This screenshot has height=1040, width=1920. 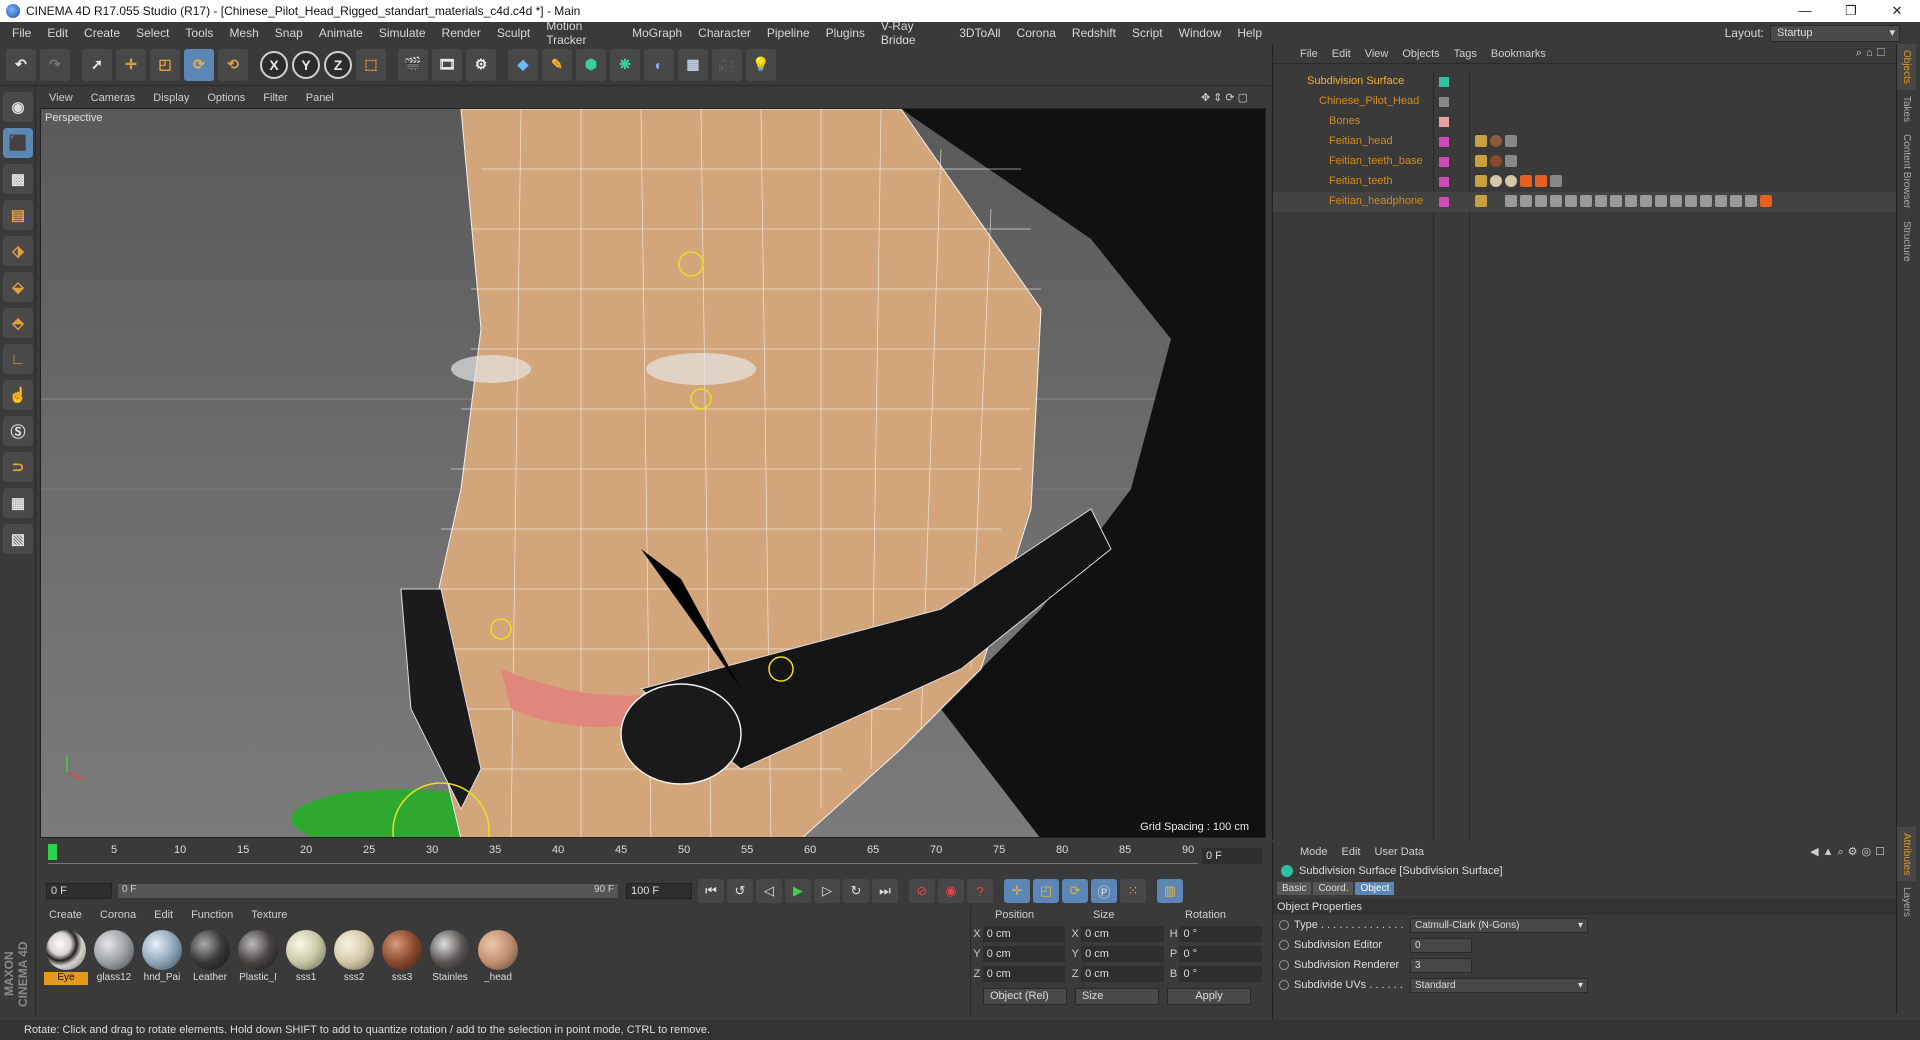 What do you see at coordinates (1220, 974) in the screenshot?
I see `rotation-b-field: 0 °` at bounding box center [1220, 974].